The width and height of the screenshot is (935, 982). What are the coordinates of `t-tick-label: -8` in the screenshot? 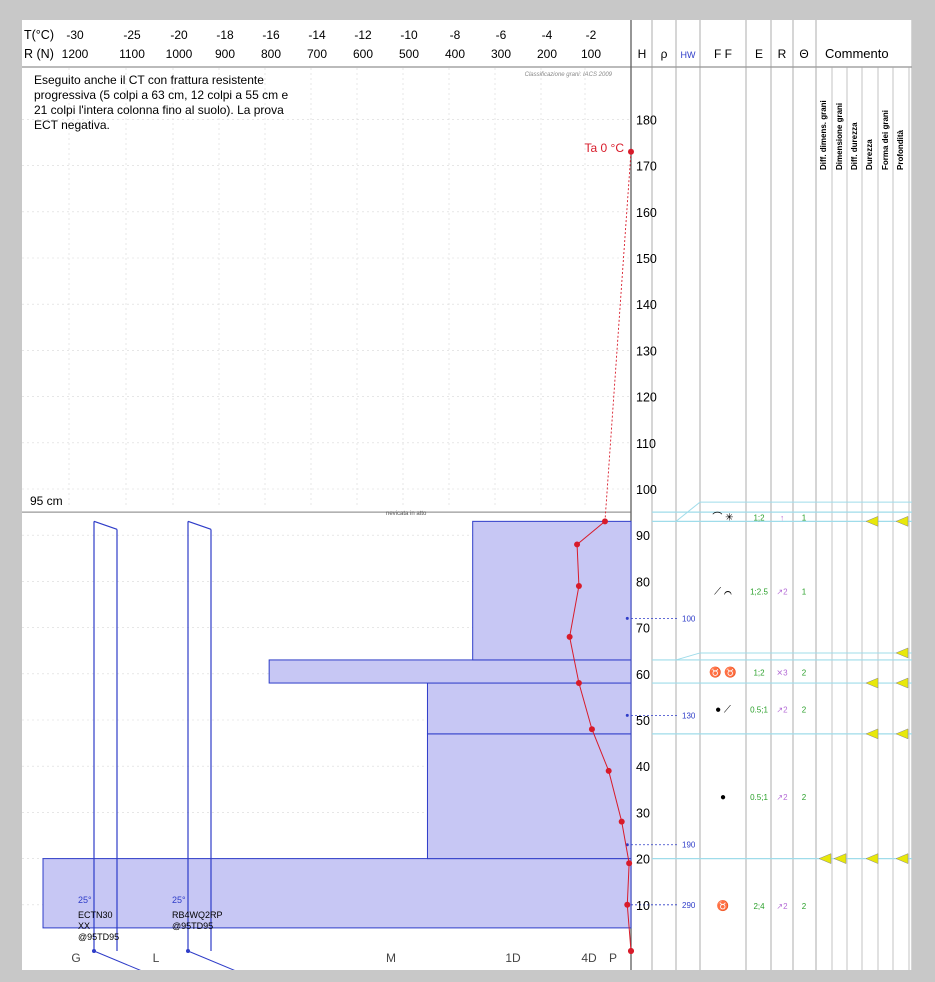 It's located at (455, 35).